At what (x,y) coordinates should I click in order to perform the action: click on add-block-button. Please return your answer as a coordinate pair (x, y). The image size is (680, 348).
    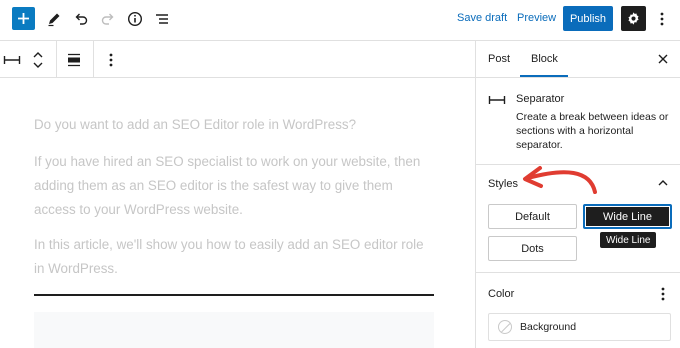
    Looking at the image, I should click on (23, 18).